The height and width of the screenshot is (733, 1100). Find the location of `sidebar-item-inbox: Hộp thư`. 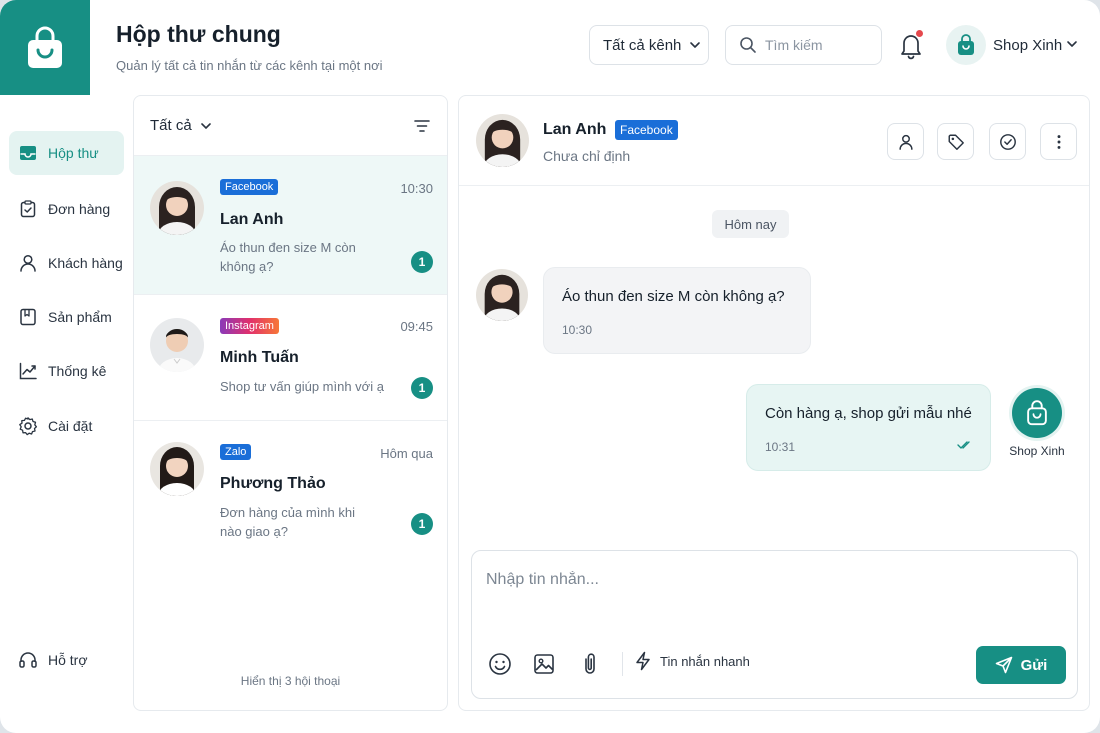

sidebar-item-inbox: Hộp thư is located at coordinates (66, 153).